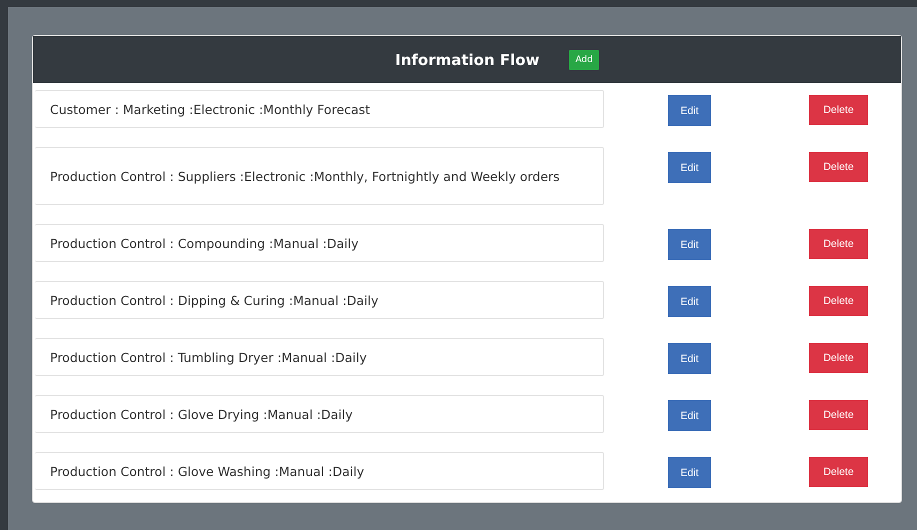  Describe the element at coordinates (319, 357) in the screenshot. I see `flow-item: Production Control : Tumbling Dryer :Manual :Daily` at that location.